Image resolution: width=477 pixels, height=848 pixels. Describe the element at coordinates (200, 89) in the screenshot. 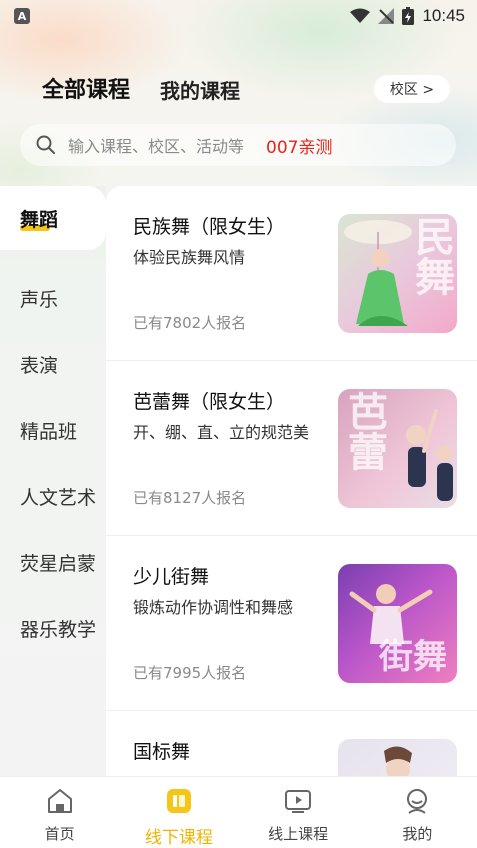

I see `tab-my-courses: 我的课程` at that location.